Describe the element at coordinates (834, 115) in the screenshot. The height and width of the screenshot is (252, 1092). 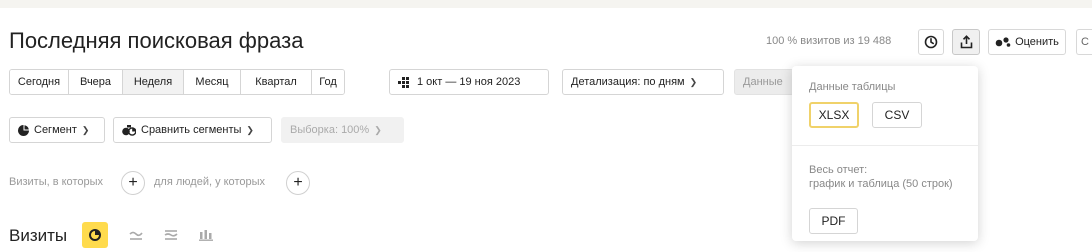
I see `export-xlsx-button: XLSX` at that location.